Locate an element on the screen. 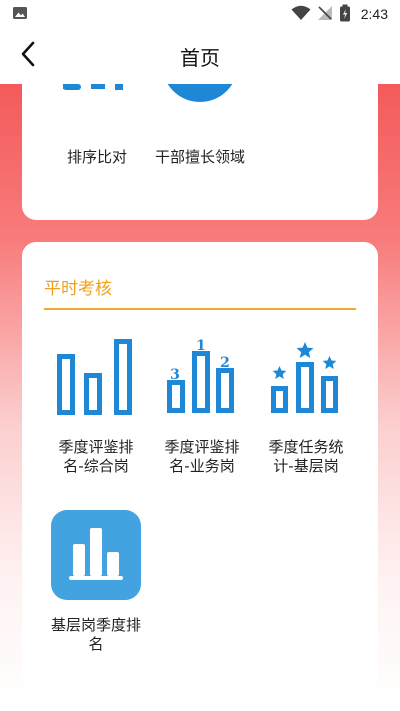 This screenshot has height=711, width=400. chevron-left-icon is located at coordinates (28, 56).